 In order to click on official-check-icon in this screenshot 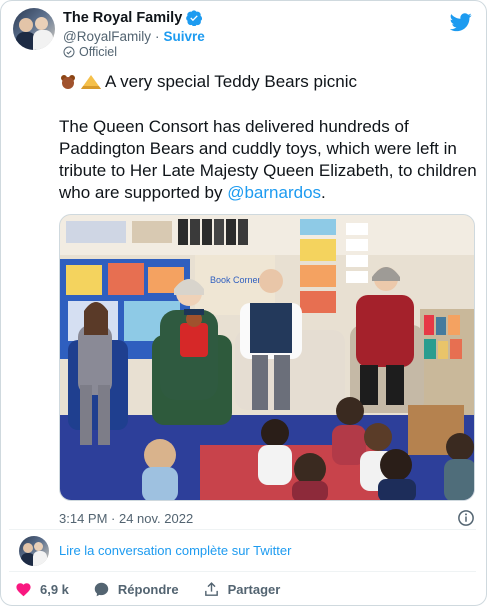, I will do `click(69, 52)`.